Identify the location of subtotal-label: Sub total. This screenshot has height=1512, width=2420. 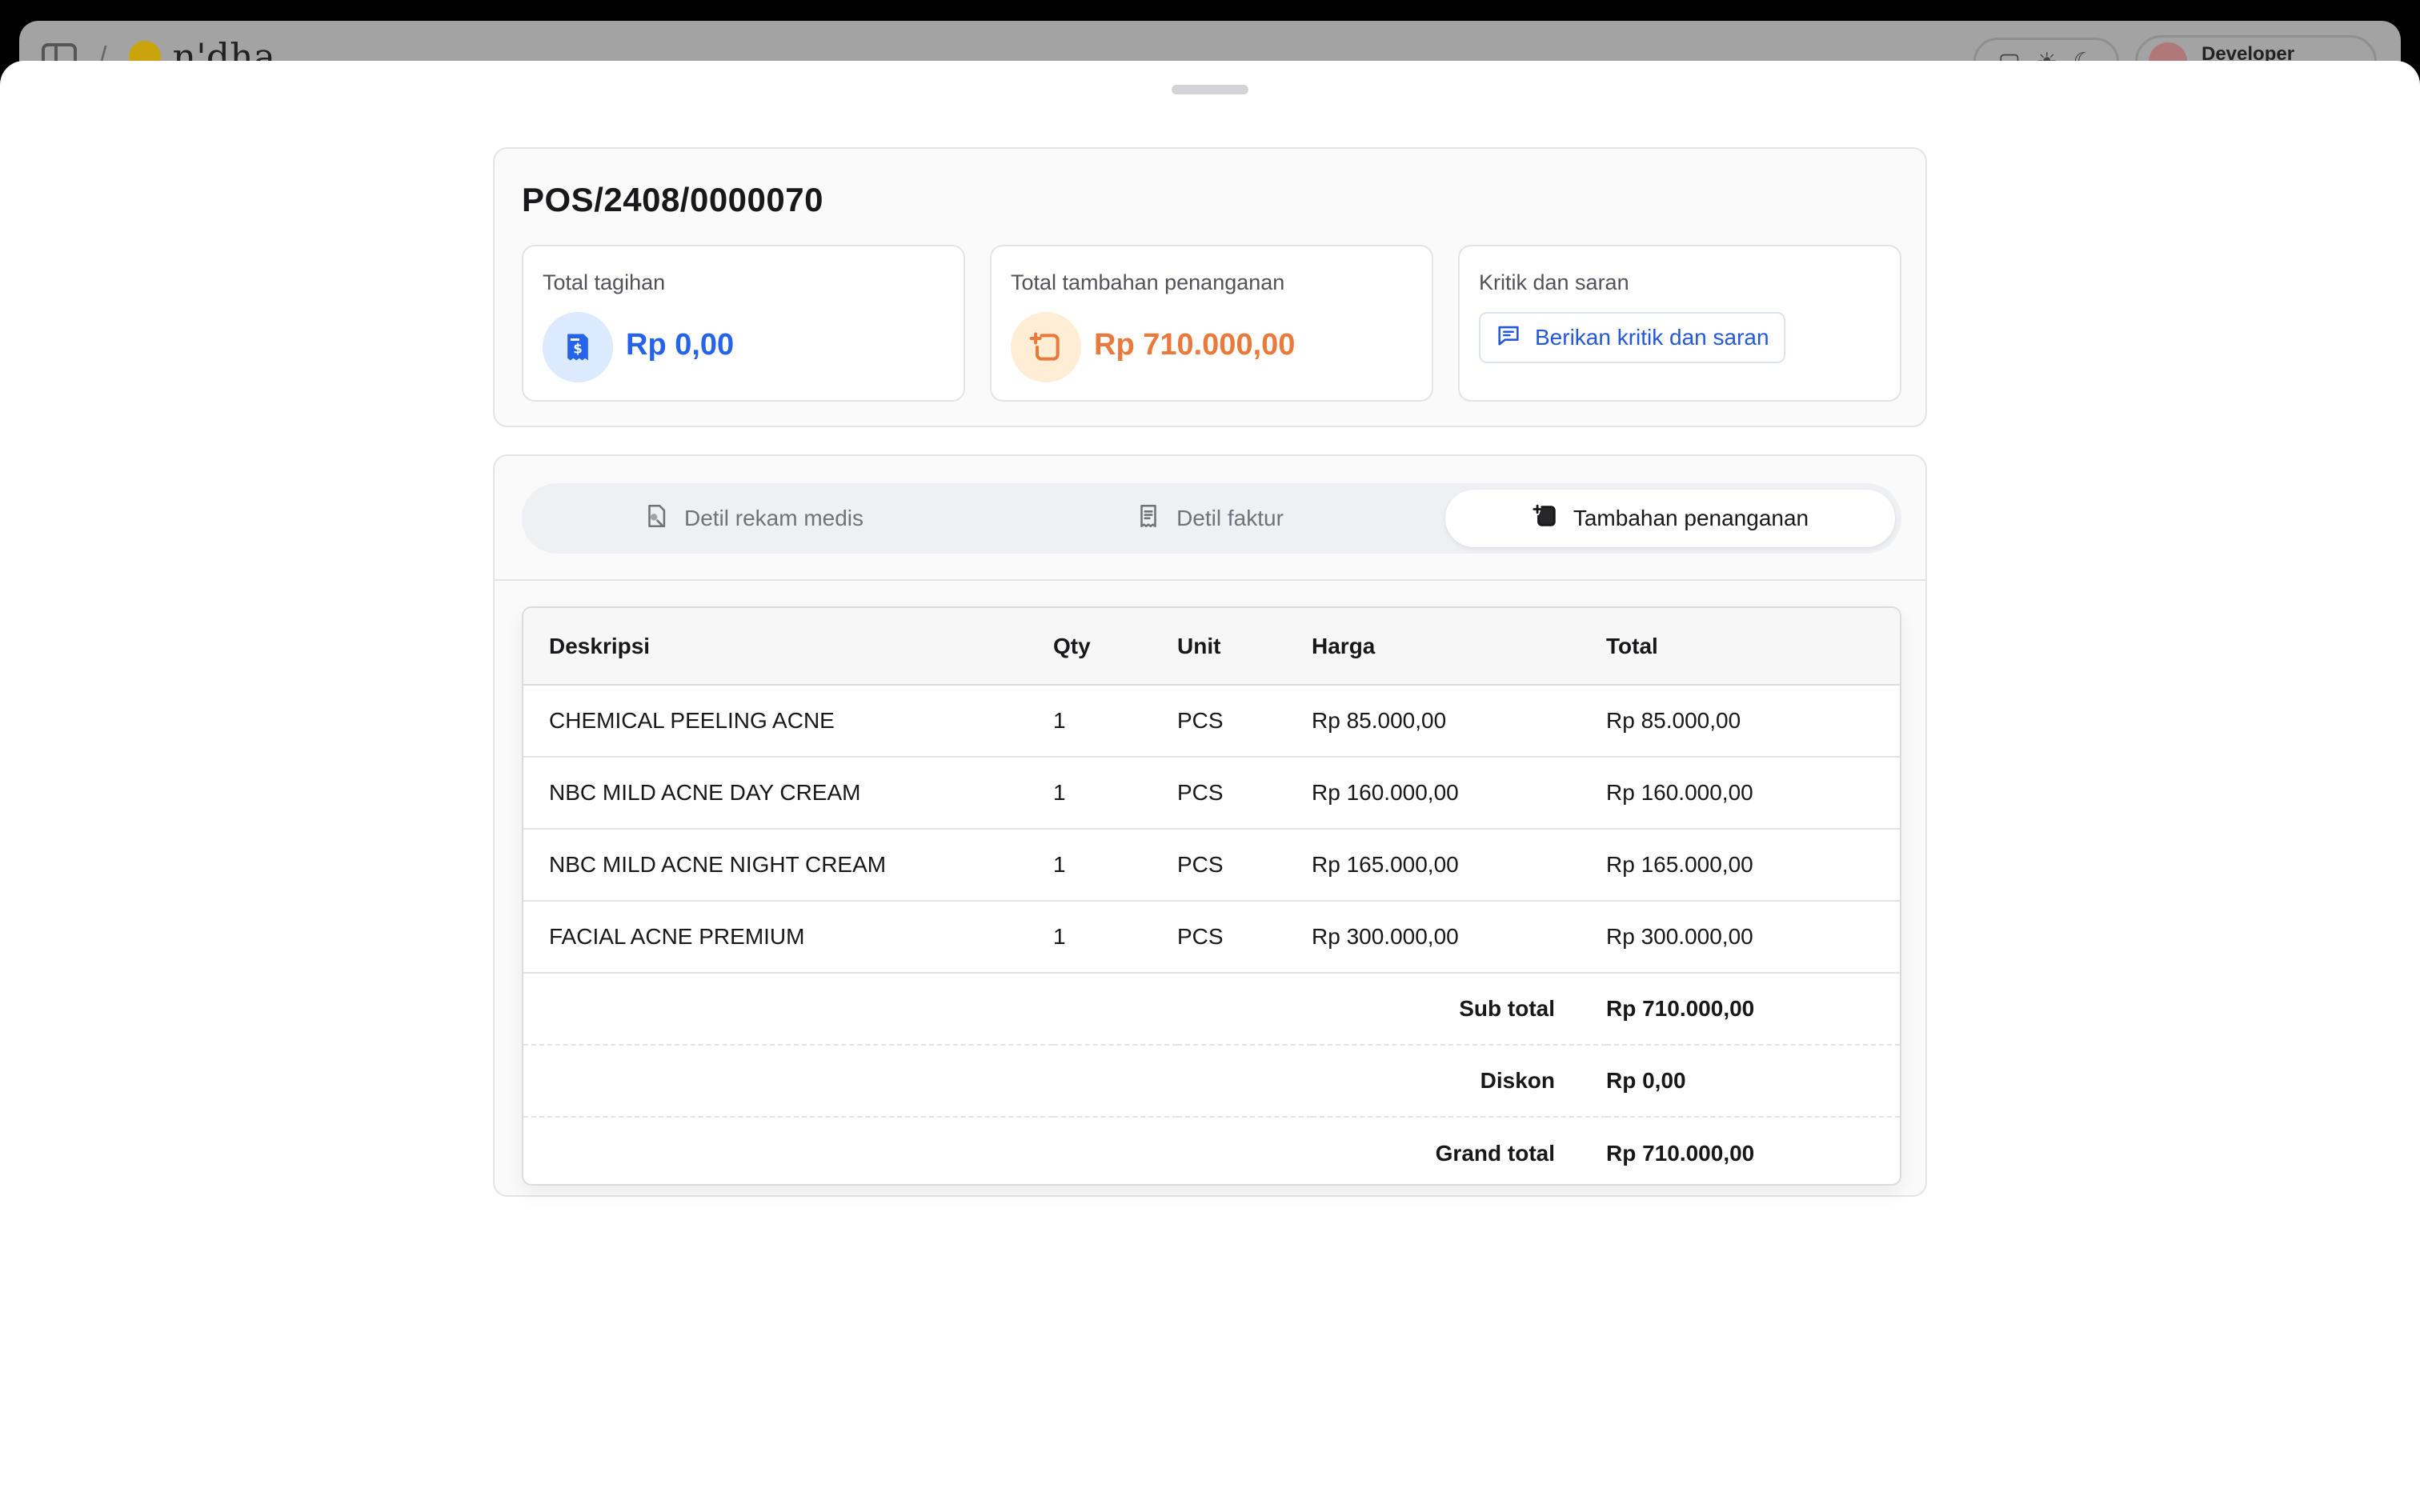
(1064, 1009).